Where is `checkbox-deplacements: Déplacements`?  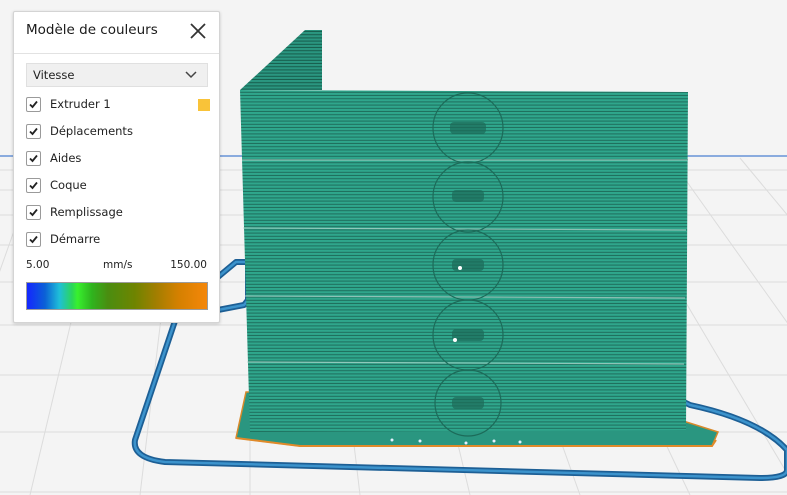 checkbox-deplacements: Déplacements is located at coordinates (118, 132).